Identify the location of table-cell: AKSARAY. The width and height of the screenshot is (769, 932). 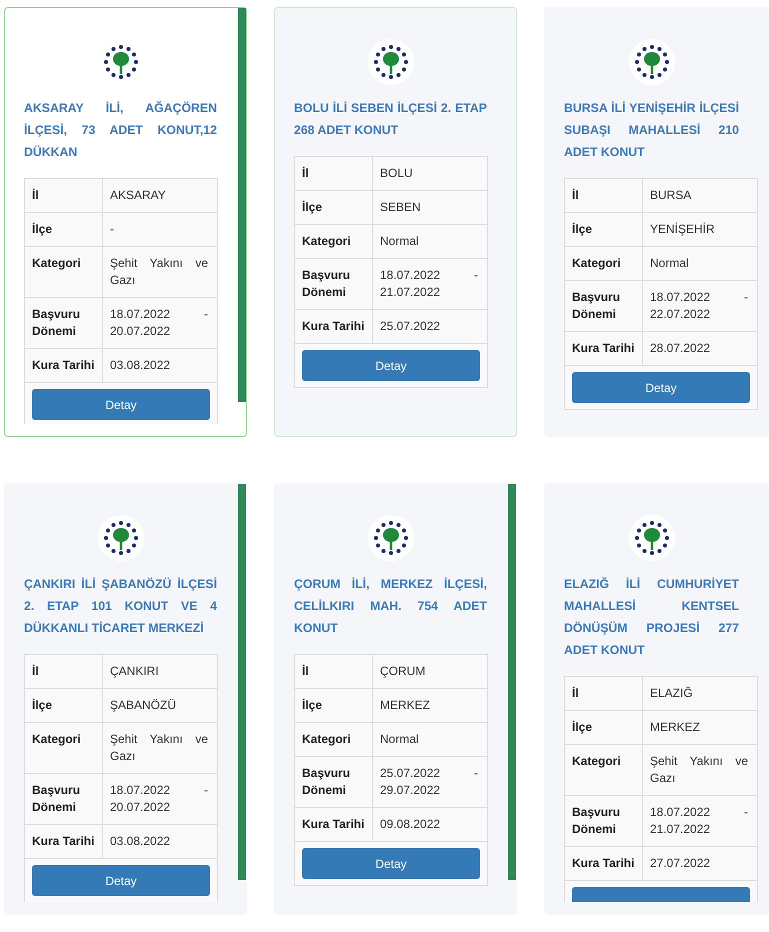
(160, 195).